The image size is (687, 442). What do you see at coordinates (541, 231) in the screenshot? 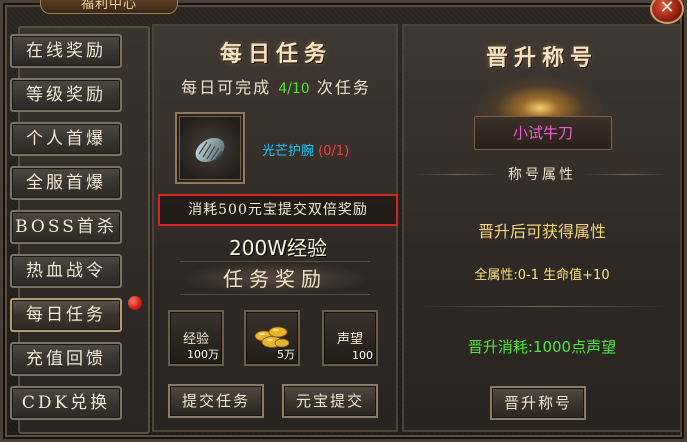
I see `promotion-gain-text: 晋升后可获得属性` at bounding box center [541, 231].